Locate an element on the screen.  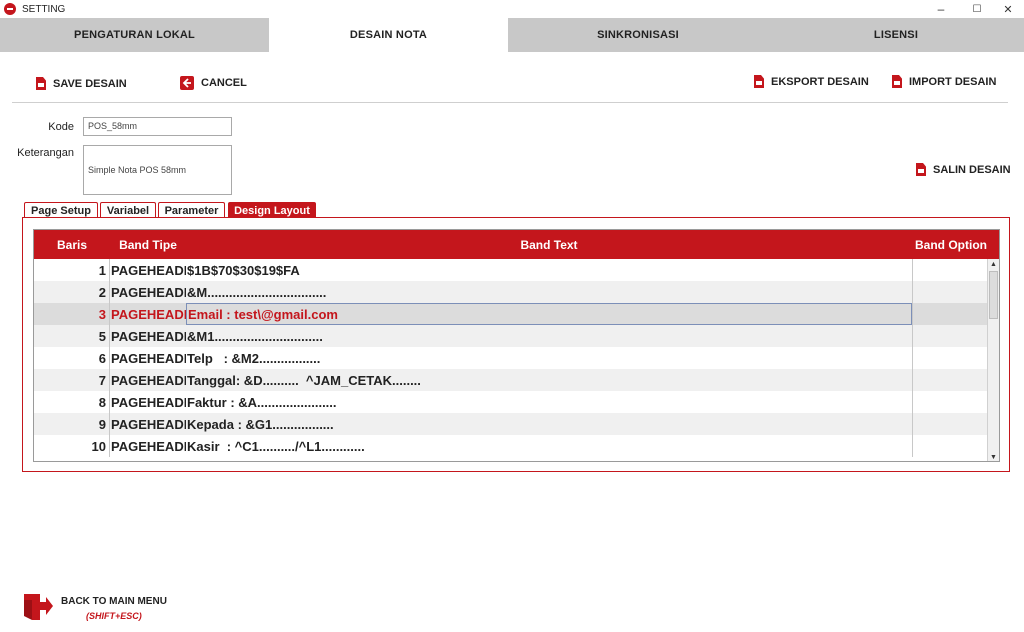
import-desain-button: IMPORT DESAIN is located at coordinates (944, 81).